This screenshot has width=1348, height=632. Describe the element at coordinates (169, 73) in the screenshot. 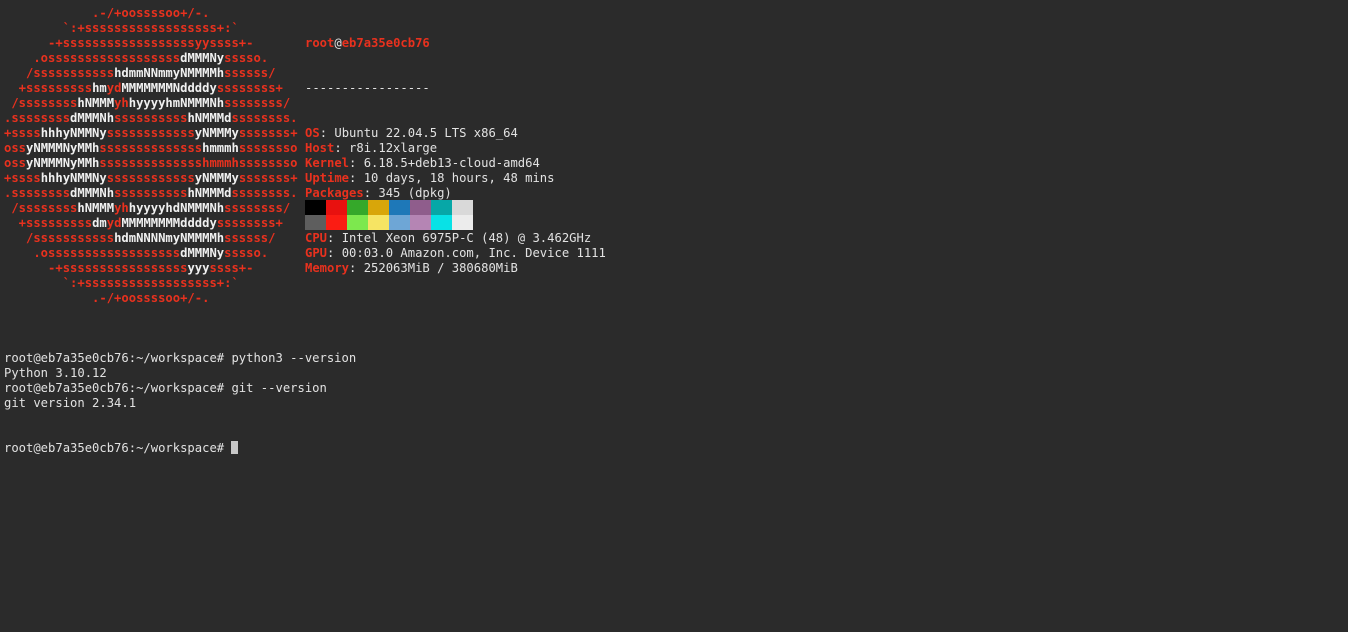

I see `logo-segment: hdmmNNmmyNMMMMh` at that location.